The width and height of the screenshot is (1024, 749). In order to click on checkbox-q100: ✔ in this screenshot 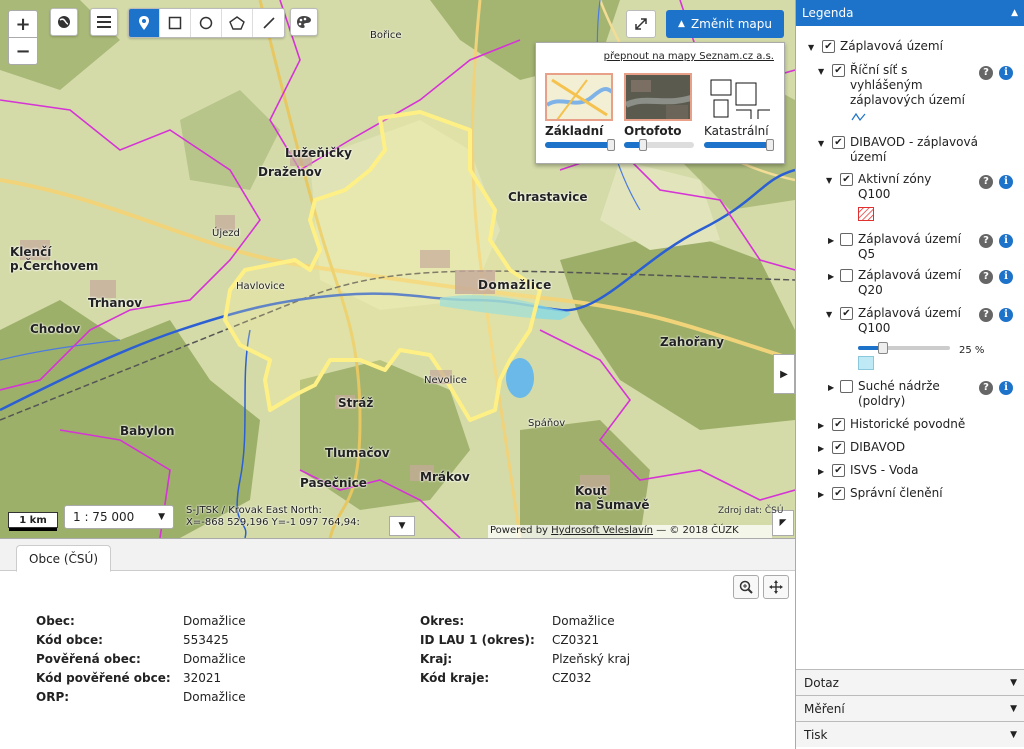, I will do `click(846, 313)`.